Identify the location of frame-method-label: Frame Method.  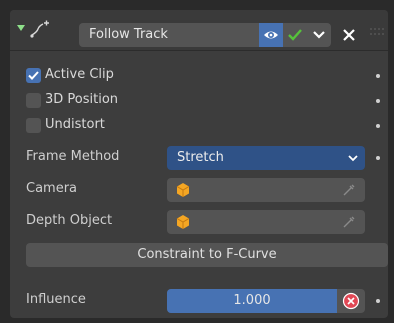
(73, 156).